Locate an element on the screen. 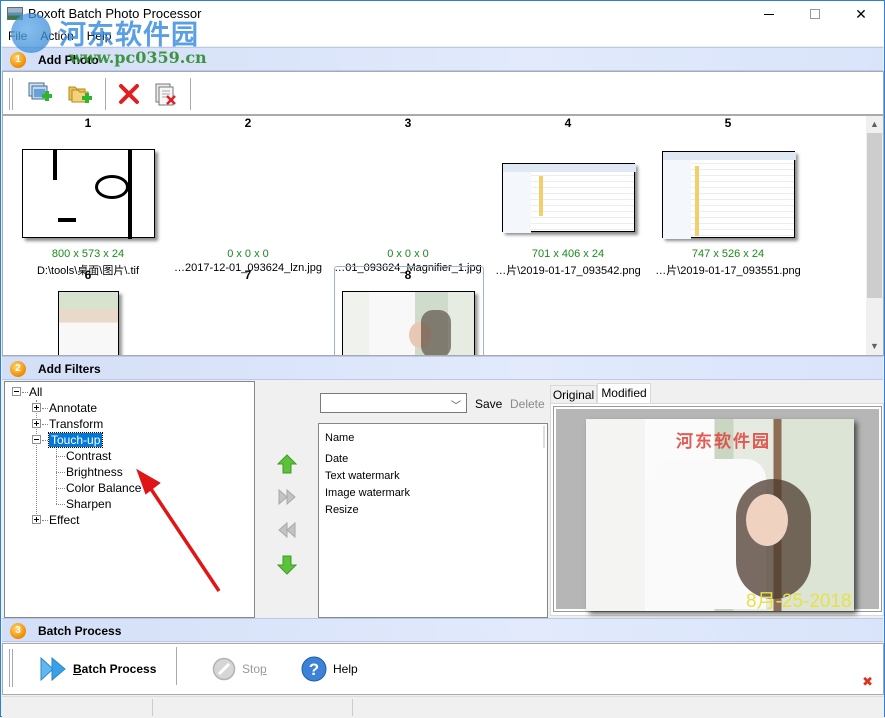  help-icon: ? is located at coordinates (314, 669).